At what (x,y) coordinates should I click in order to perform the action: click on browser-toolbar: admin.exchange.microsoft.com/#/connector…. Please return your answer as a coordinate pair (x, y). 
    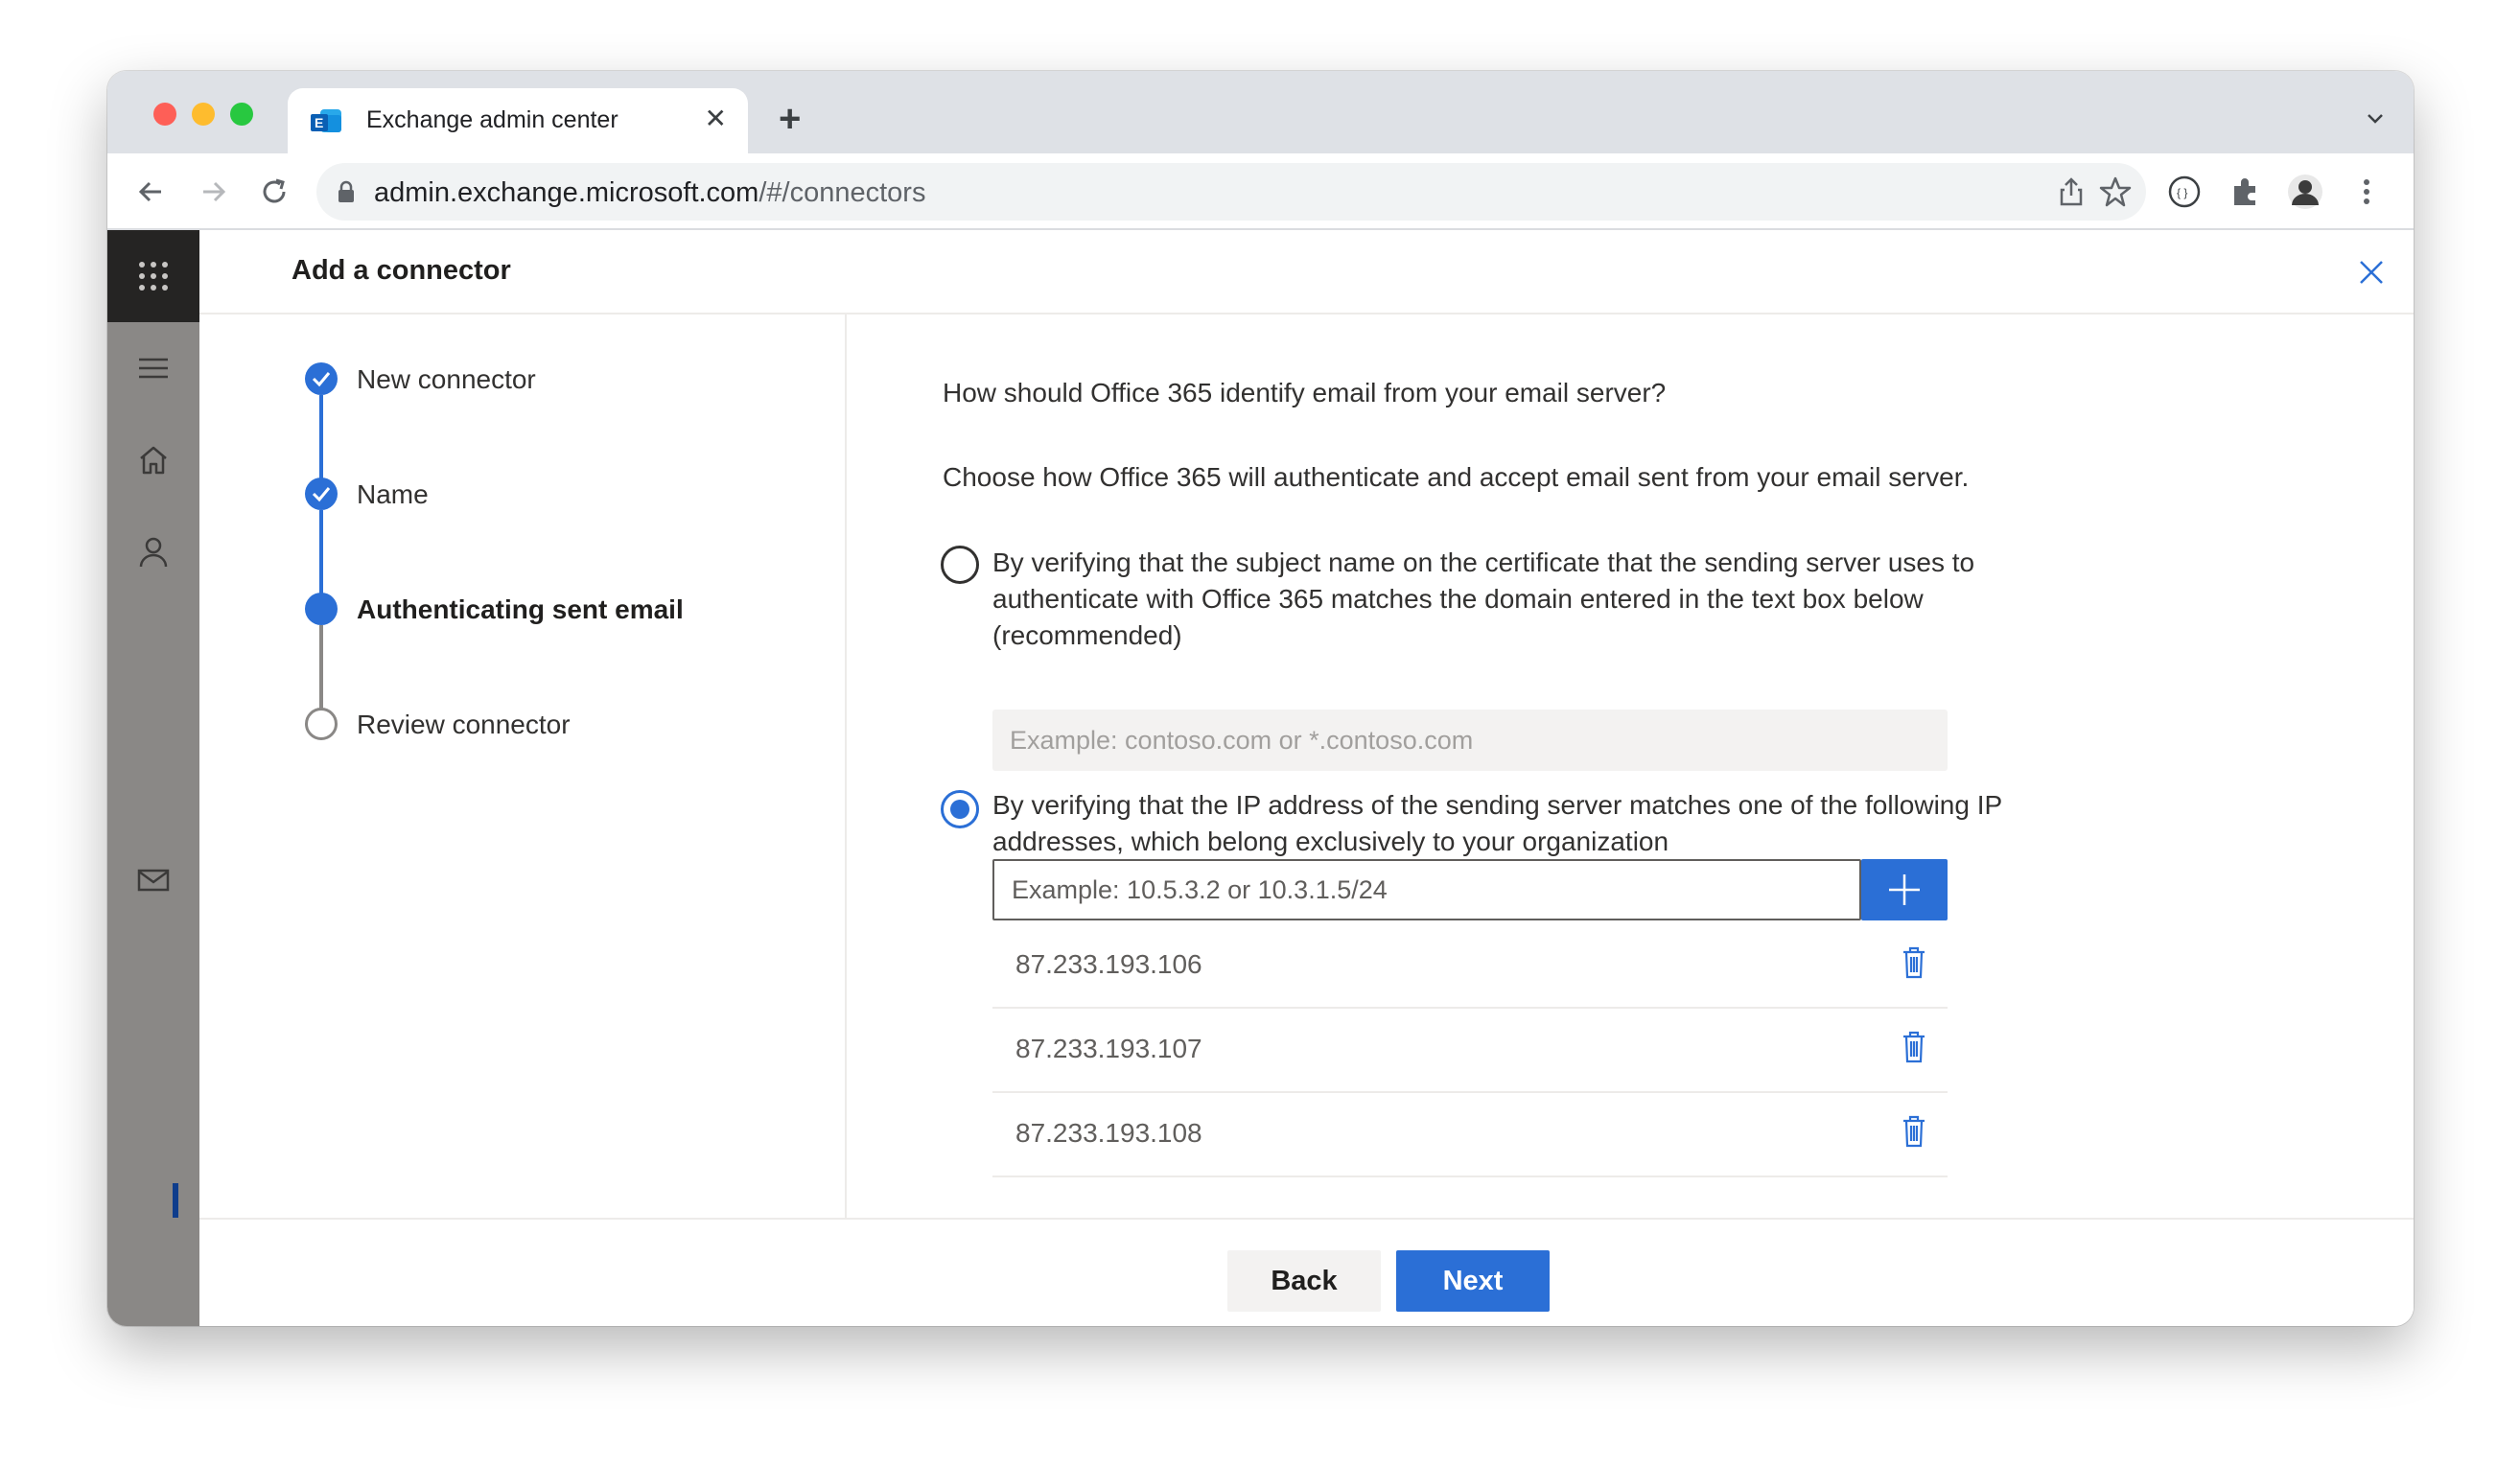
    Looking at the image, I should click on (1260, 191).